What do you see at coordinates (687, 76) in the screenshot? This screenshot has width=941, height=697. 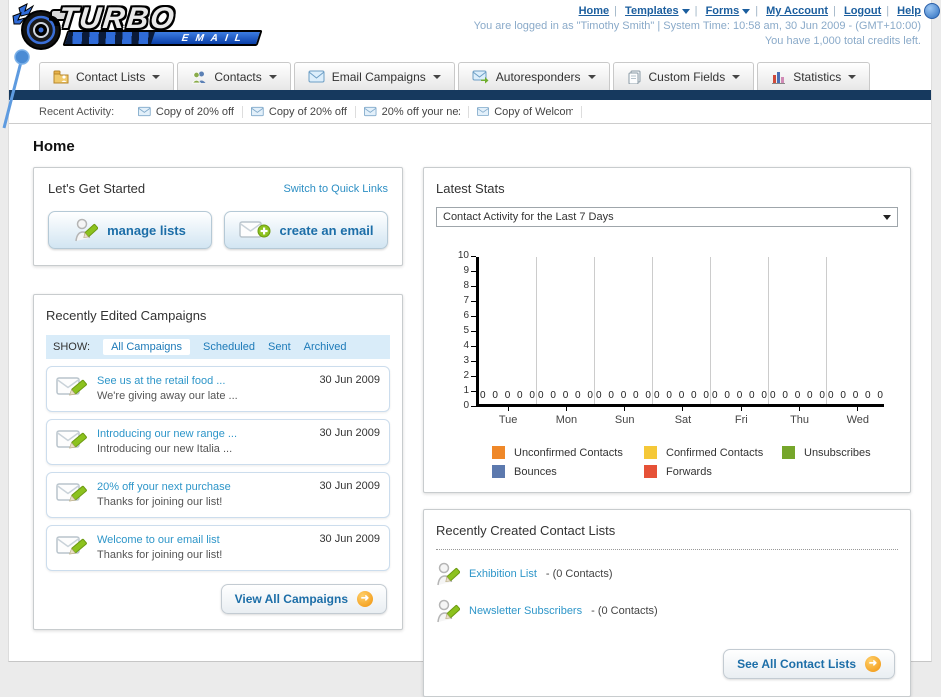 I see `tab-label: Custom Fields` at bounding box center [687, 76].